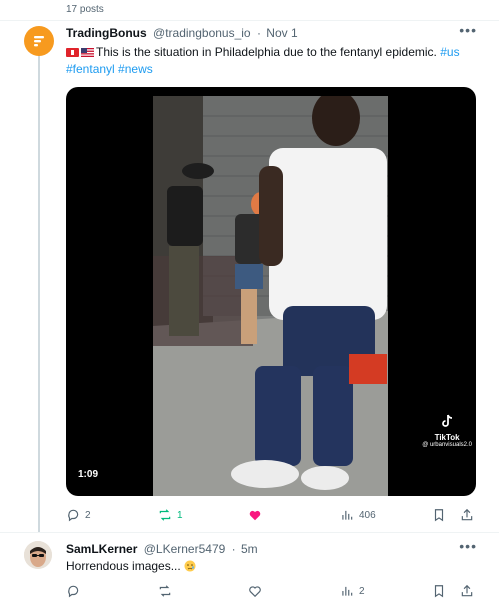 This screenshot has height=607, width=499. I want to click on reply-count: 2, so click(88, 515).